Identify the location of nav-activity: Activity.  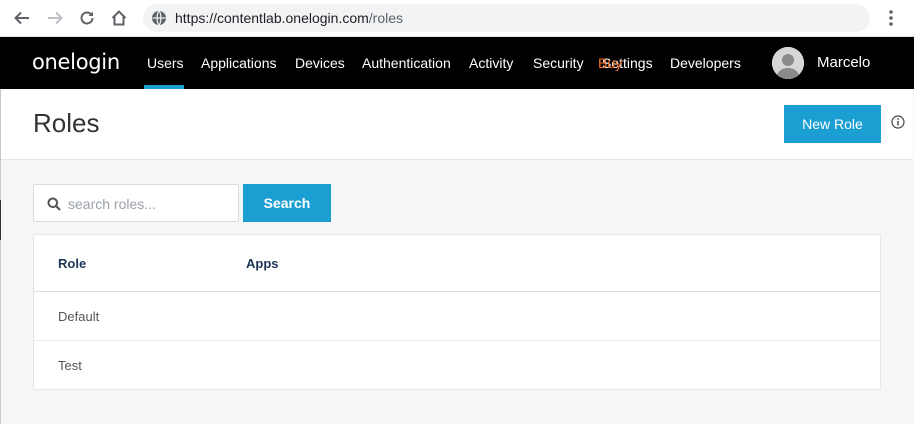
(491, 63).